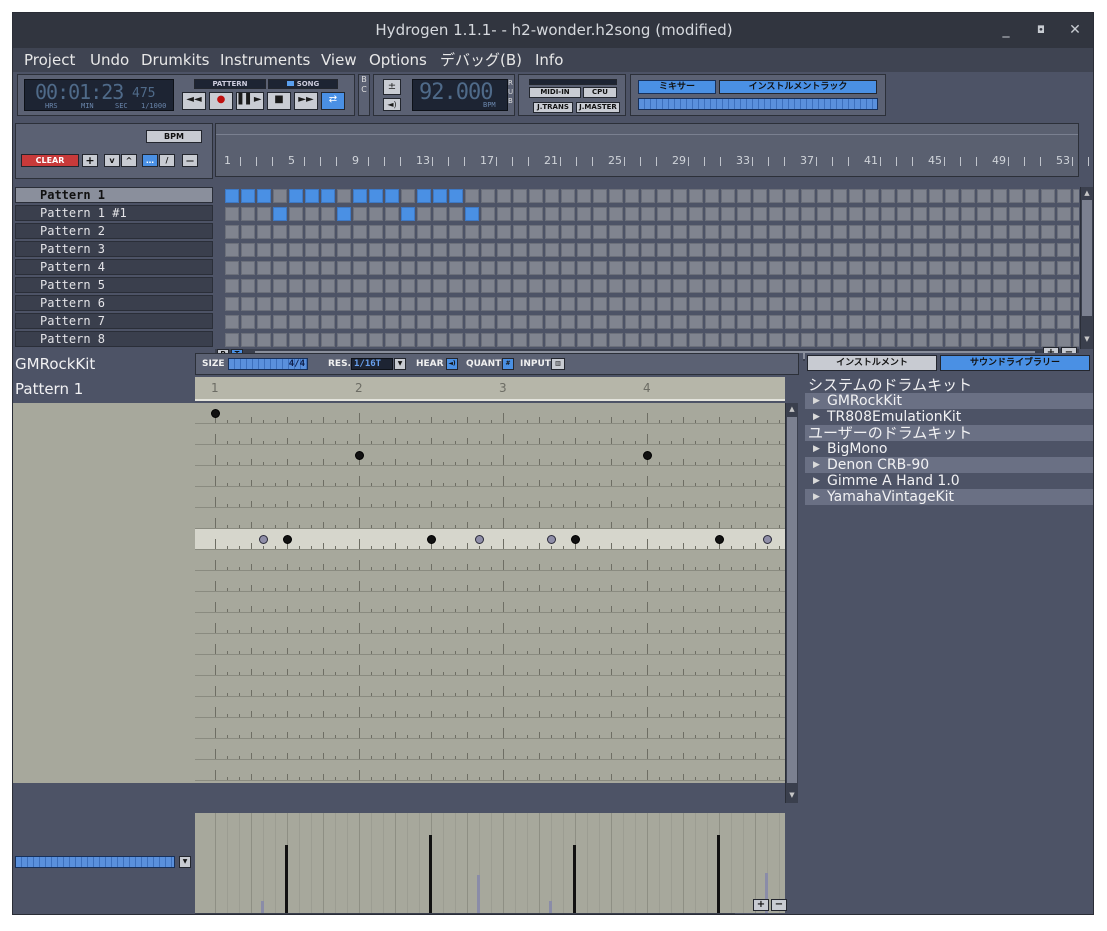  Describe the element at coordinates (949, 449) in the screenshot. I see `kit-item-bigmono: ▶ BigMono` at that location.